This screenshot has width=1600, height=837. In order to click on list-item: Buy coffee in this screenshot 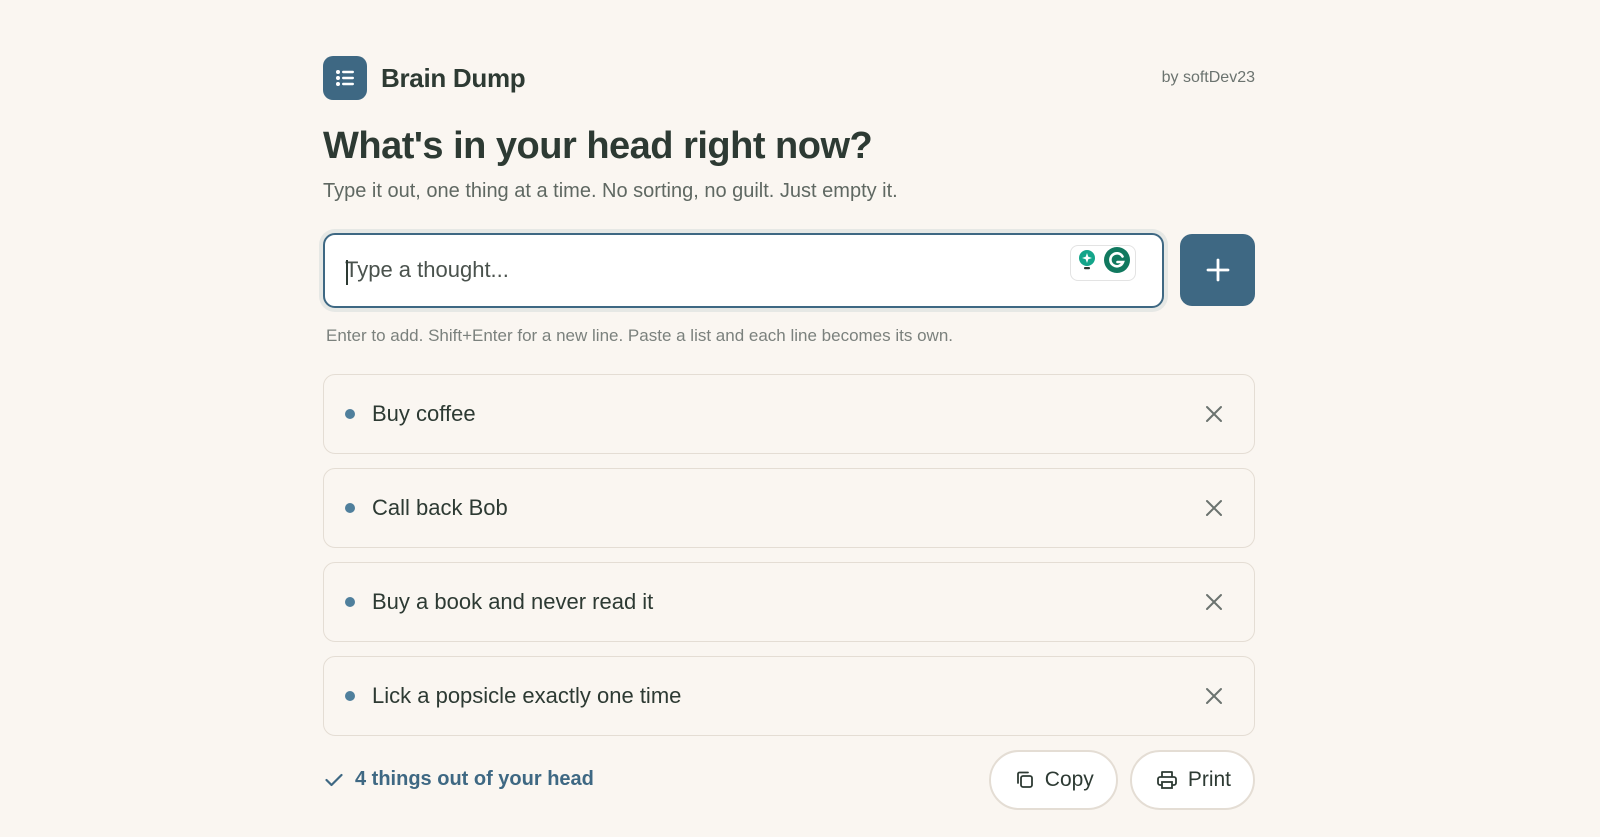, I will do `click(789, 413)`.